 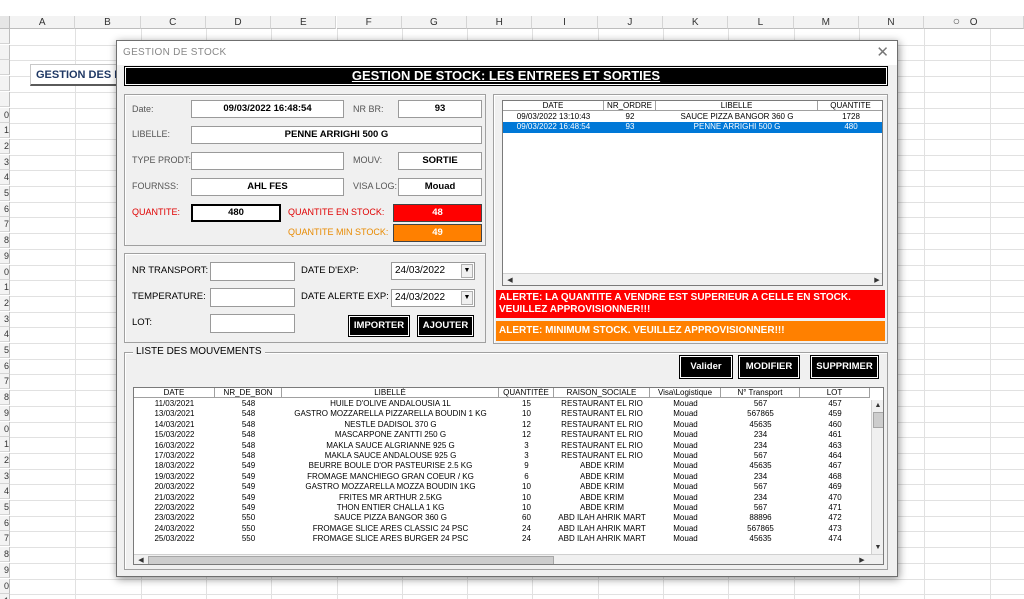 I want to click on column-header: H, so click(x=500, y=22).